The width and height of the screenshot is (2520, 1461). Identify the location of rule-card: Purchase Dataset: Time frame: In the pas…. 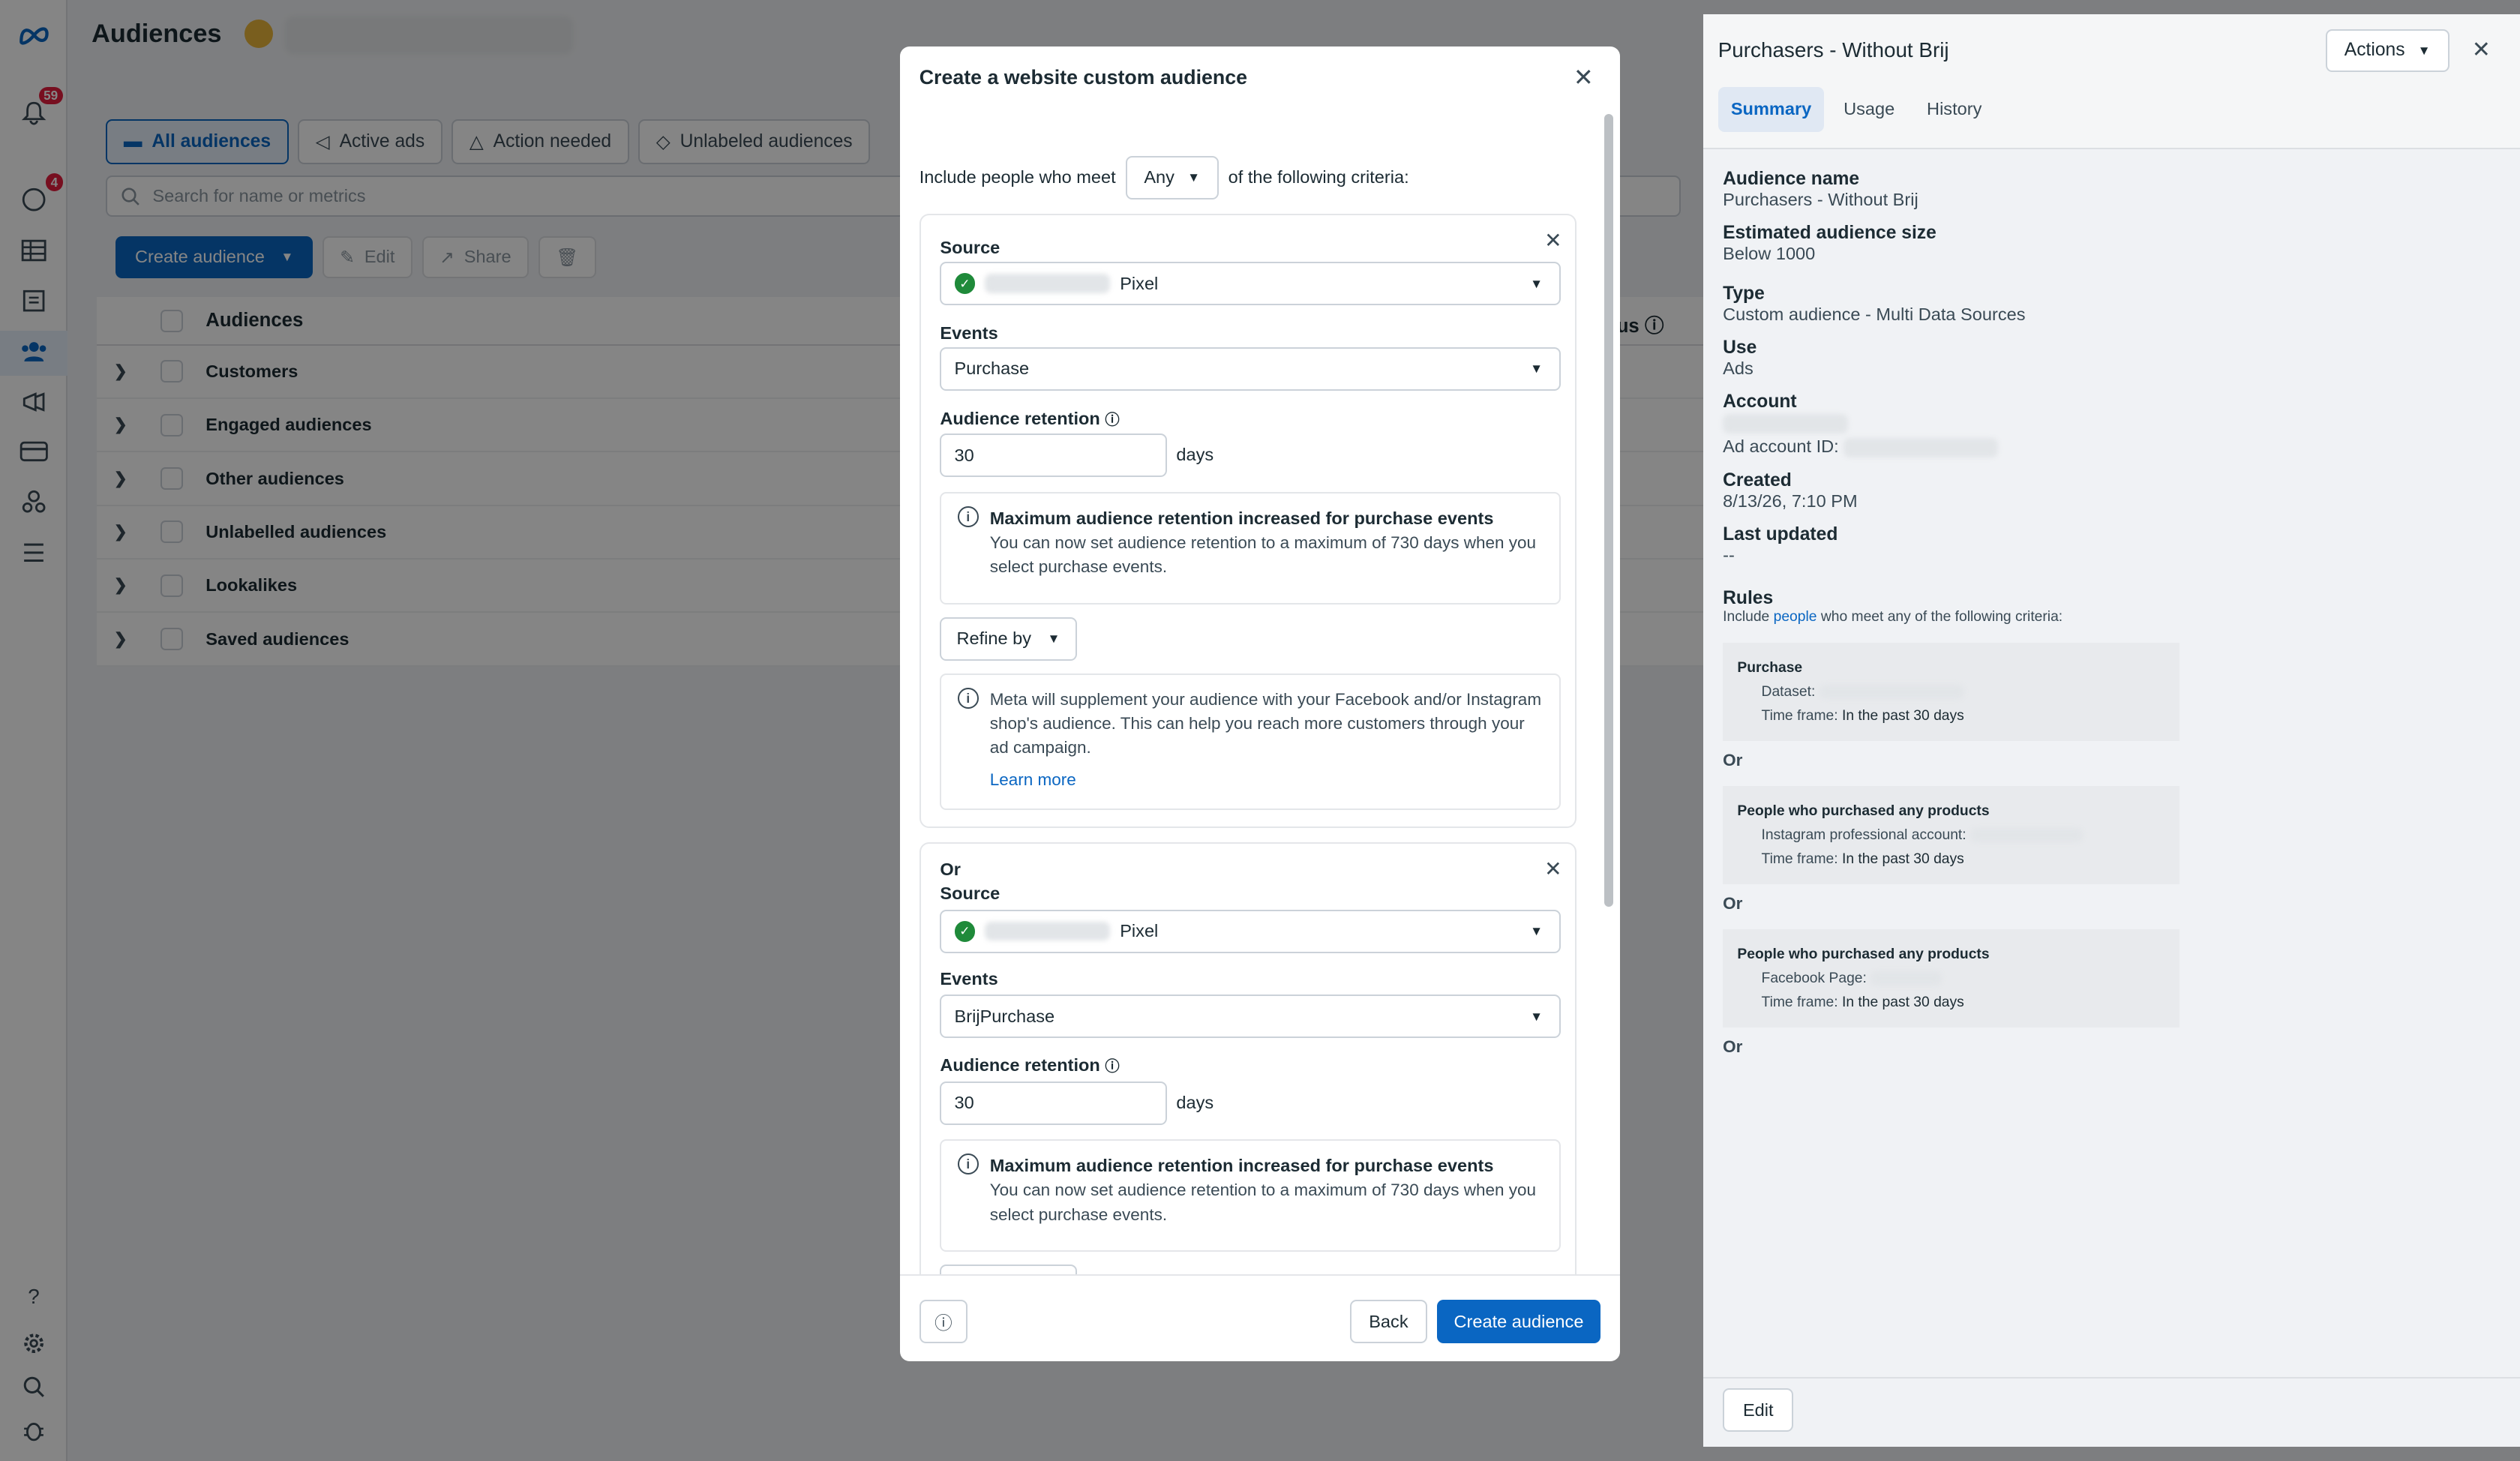
(1951, 692).